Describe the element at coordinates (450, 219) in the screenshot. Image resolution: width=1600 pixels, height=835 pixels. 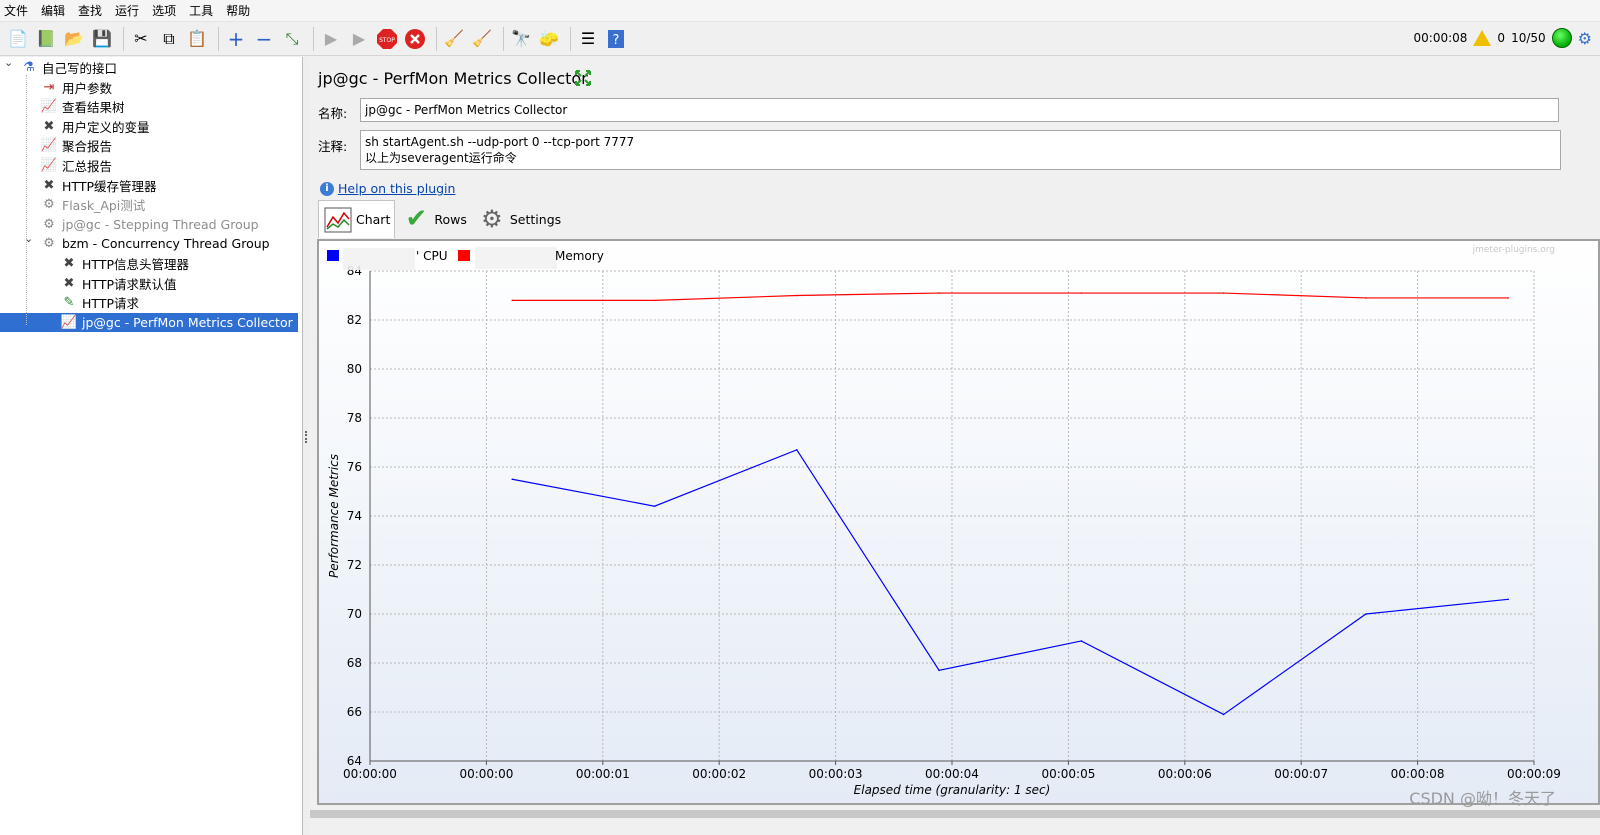
I see `tab-label: Rows` at that location.